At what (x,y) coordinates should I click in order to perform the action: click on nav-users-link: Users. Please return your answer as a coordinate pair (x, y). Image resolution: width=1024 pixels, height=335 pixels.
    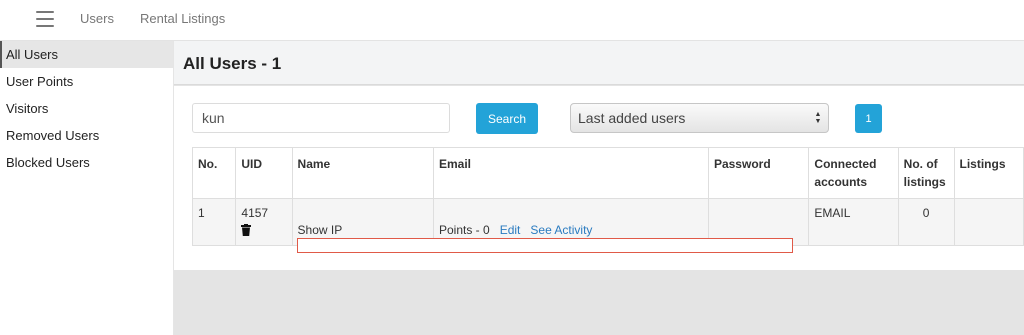
    Looking at the image, I should click on (97, 18).